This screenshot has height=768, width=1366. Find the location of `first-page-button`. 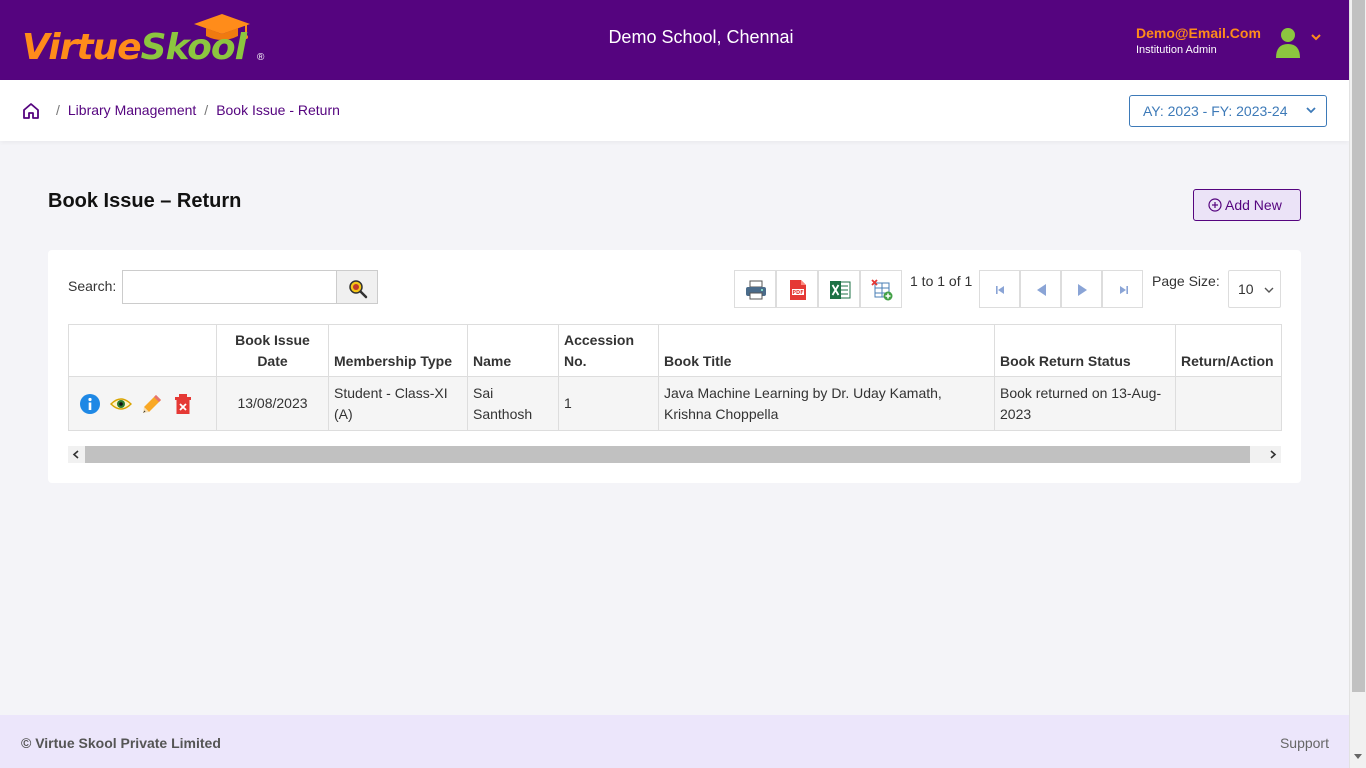

first-page-button is located at coordinates (999, 289).